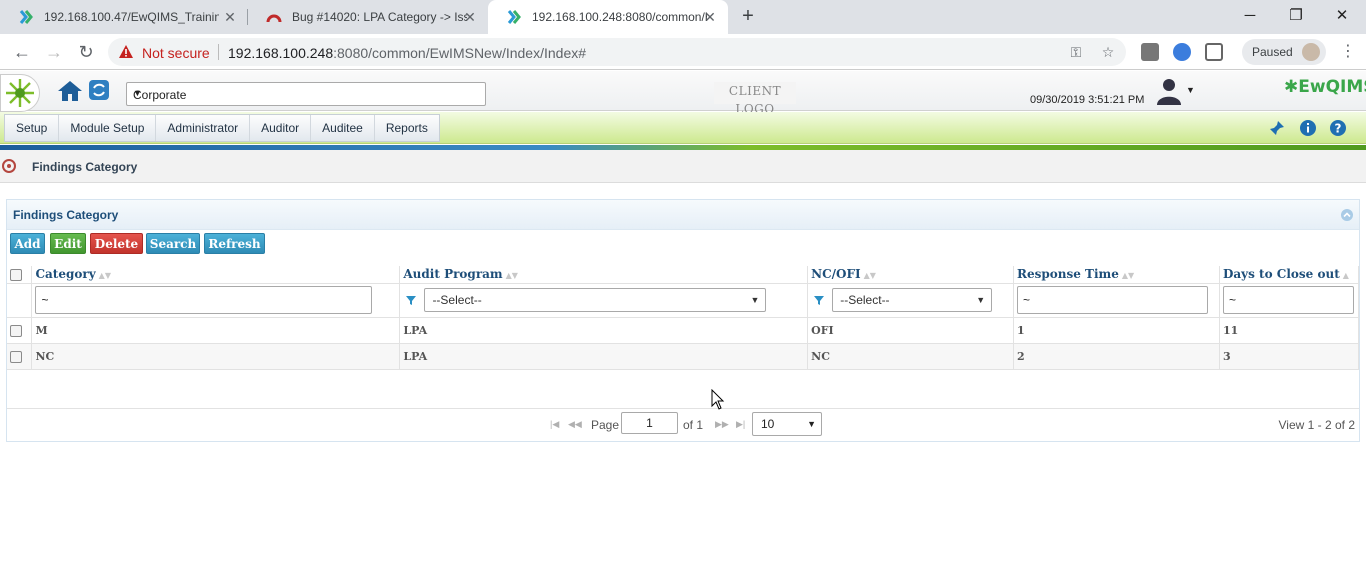  I want to click on column-label: NC/OFI, so click(836, 274).